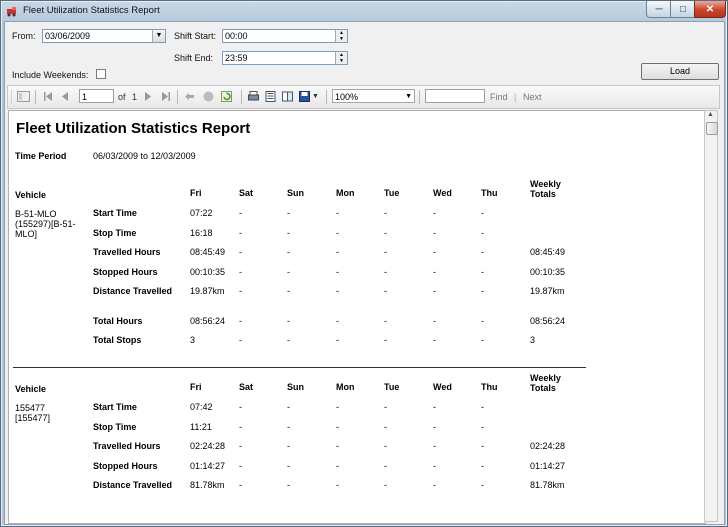 The height and width of the screenshot is (527, 728). Describe the element at coordinates (201, 407) in the screenshot. I see `cell-value: 07:42` at that location.